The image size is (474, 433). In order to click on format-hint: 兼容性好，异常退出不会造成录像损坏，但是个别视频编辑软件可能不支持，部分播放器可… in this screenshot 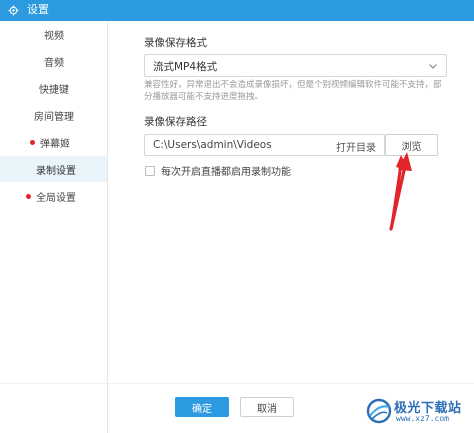, I will do `click(293, 91)`.